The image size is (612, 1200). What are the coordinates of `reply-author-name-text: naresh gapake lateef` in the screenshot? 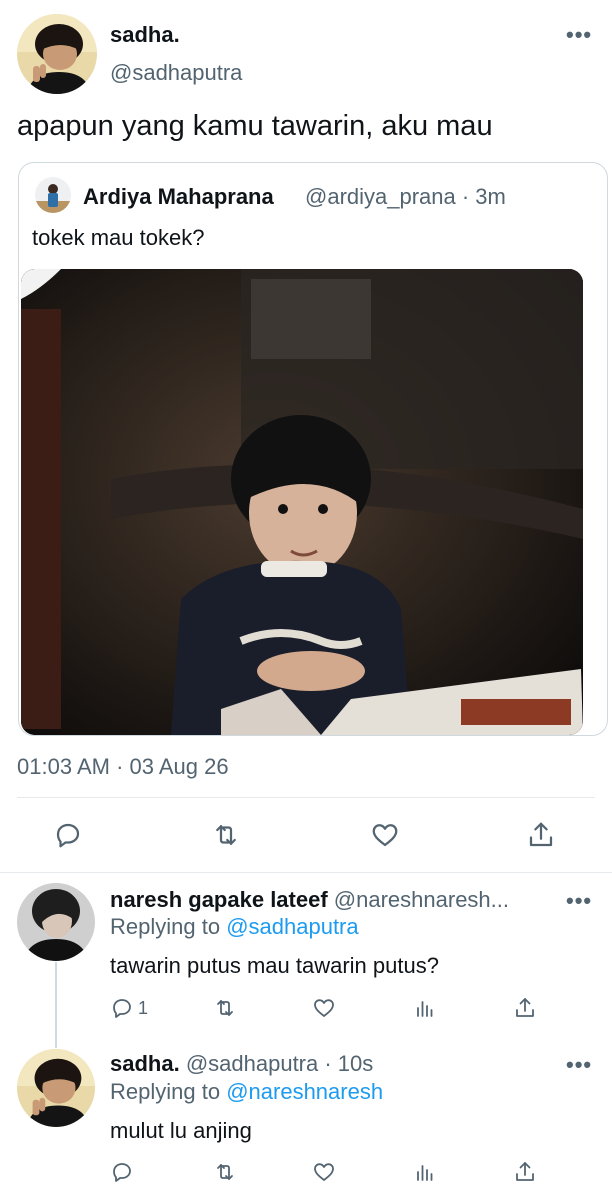 It's located at (219, 899).